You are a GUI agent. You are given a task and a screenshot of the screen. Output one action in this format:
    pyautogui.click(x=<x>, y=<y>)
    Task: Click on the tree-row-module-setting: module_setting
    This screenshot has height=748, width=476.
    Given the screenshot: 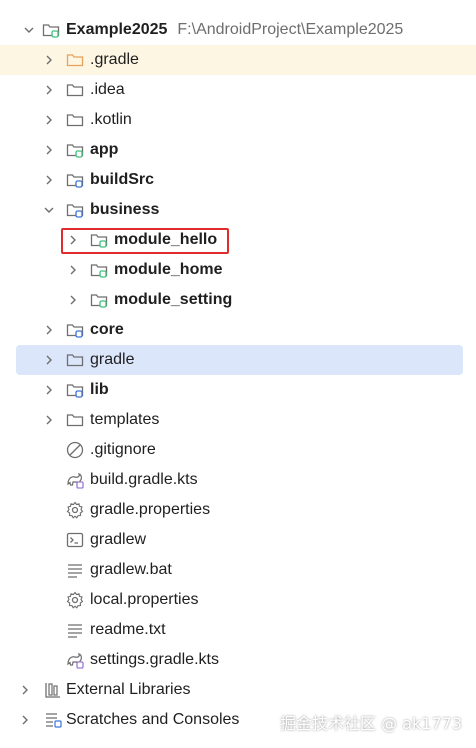 What is the action you would take?
    pyautogui.click(x=238, y=300)
    